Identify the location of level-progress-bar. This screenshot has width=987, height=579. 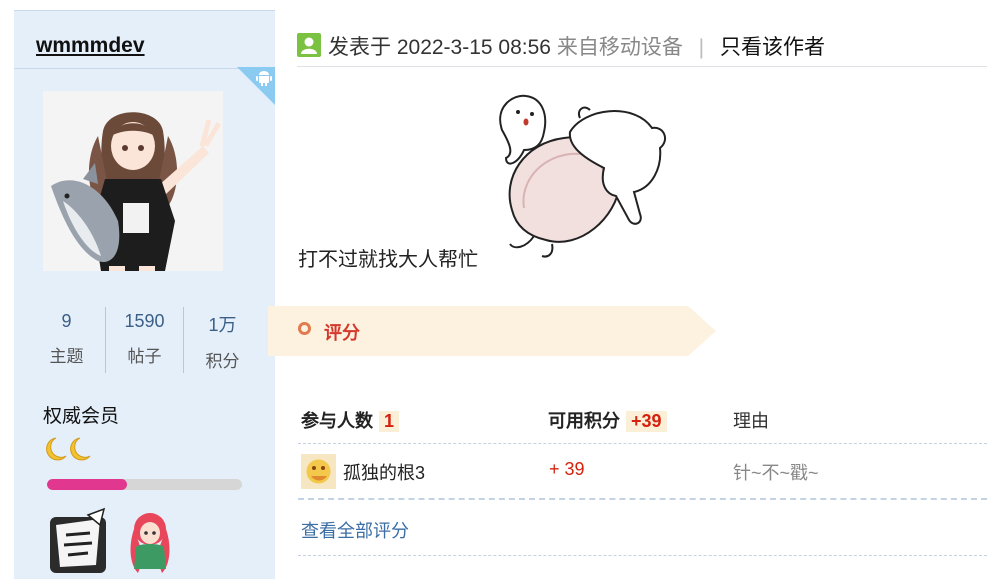
(144, 484).